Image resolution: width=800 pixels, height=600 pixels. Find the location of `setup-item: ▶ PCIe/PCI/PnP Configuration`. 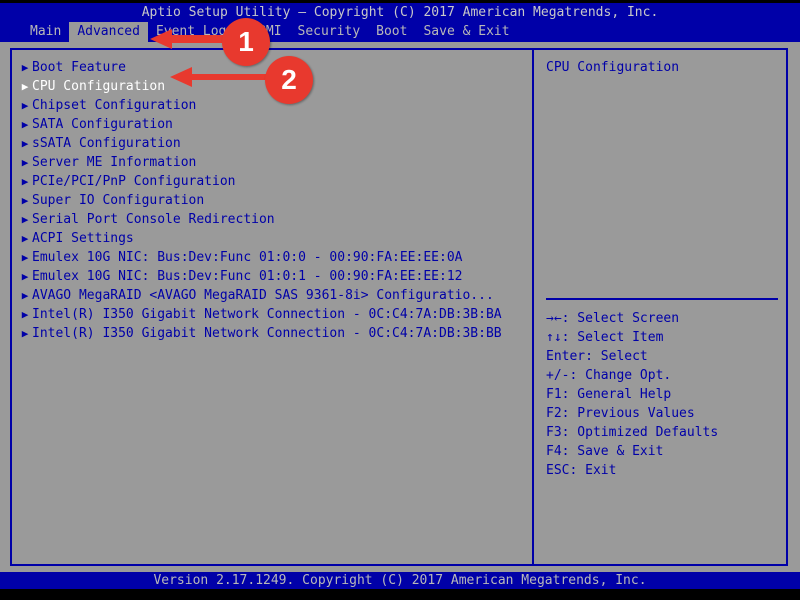

setup-item: ▶ PCIe/PCI/PnP Configuration is located at coordinates (273, 181).